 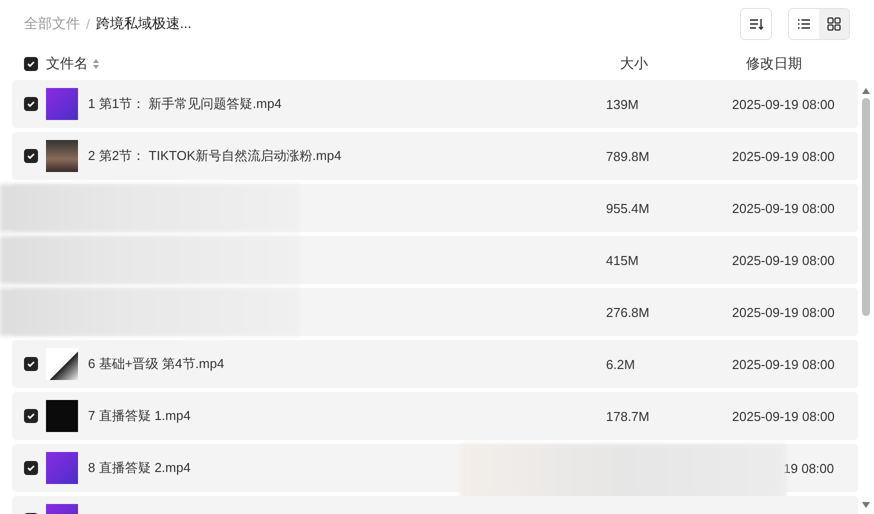 I want to click on file-size: 139M, so click(x=623, y=104).